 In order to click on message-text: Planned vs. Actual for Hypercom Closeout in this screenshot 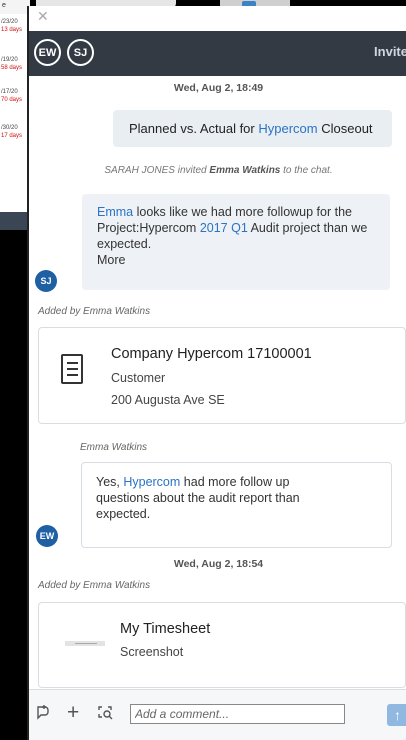, I will do `click(251, 128)`.